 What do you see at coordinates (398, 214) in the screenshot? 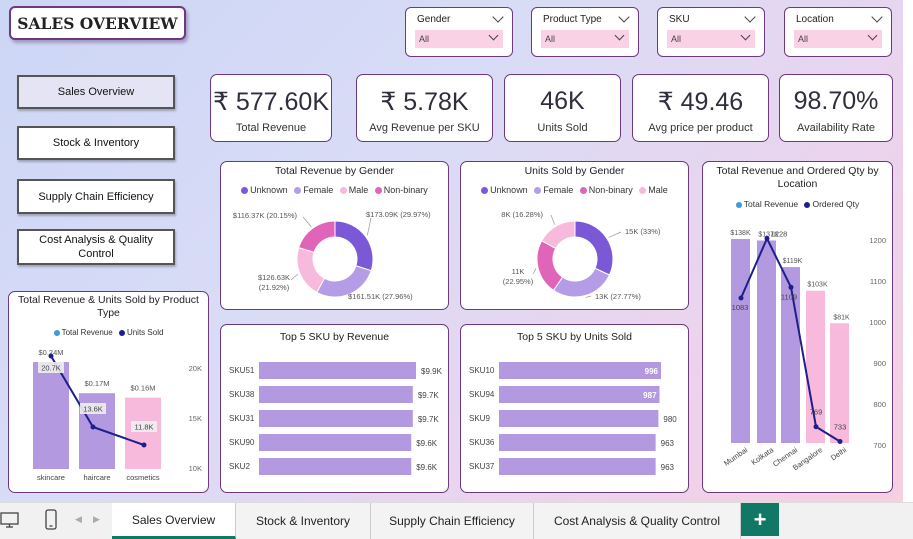
I see `data-label: $173.09K (29.97%)` at bounding box center [398, 214].